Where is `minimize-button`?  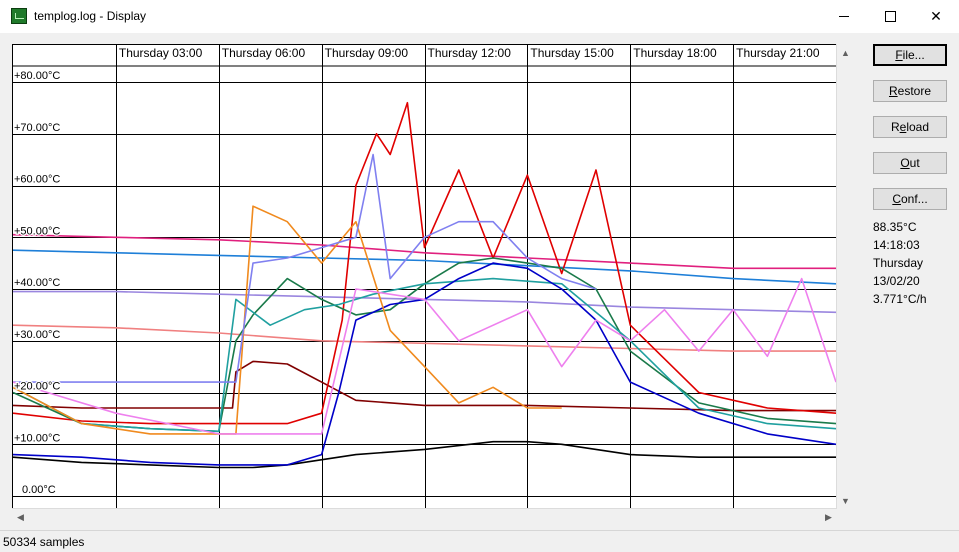 minimize-button is located at coordinates (844, 16).